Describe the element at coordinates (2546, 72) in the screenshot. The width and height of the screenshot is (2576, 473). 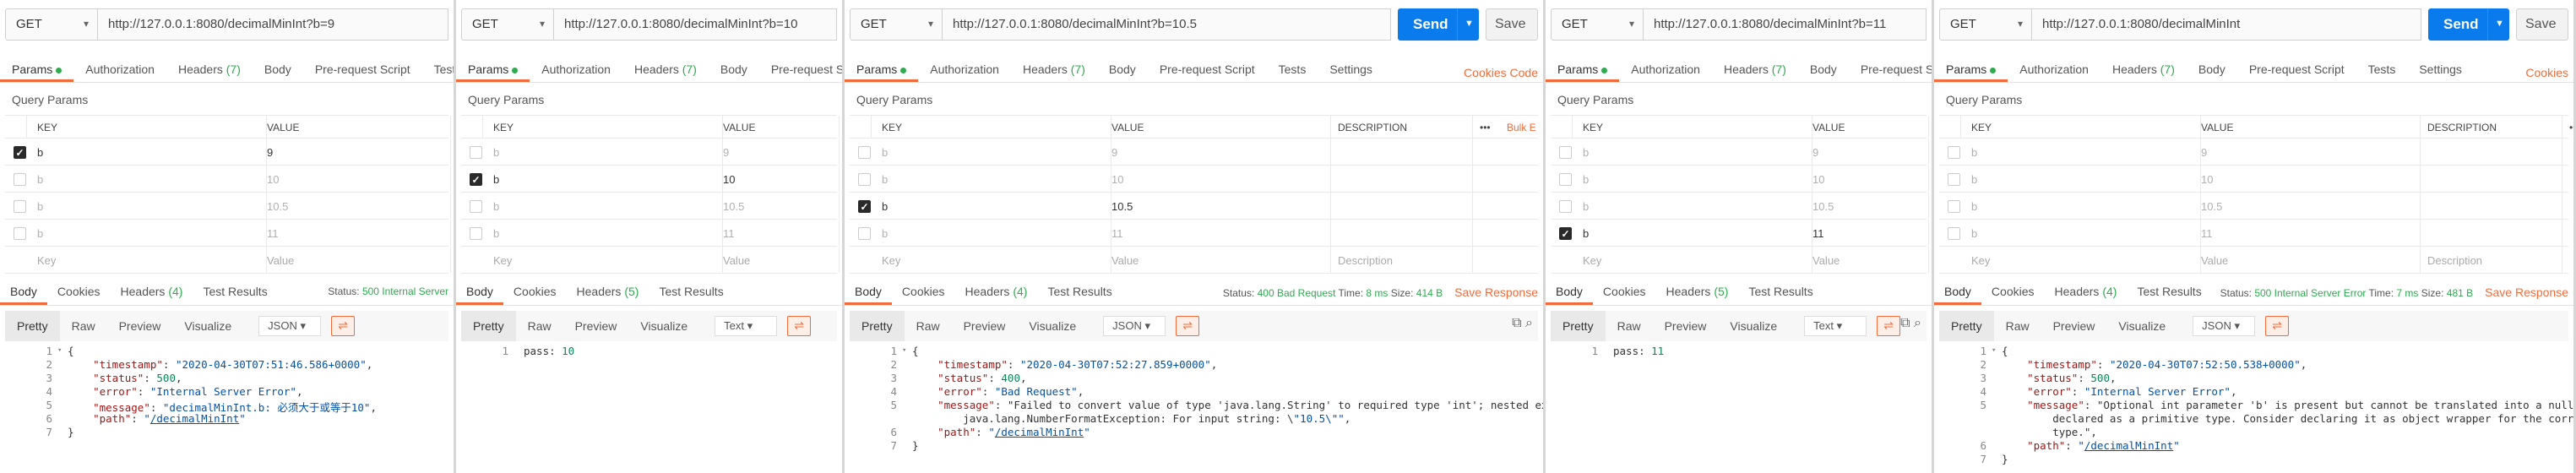
I see `cookies-link: Cookies` at that location.